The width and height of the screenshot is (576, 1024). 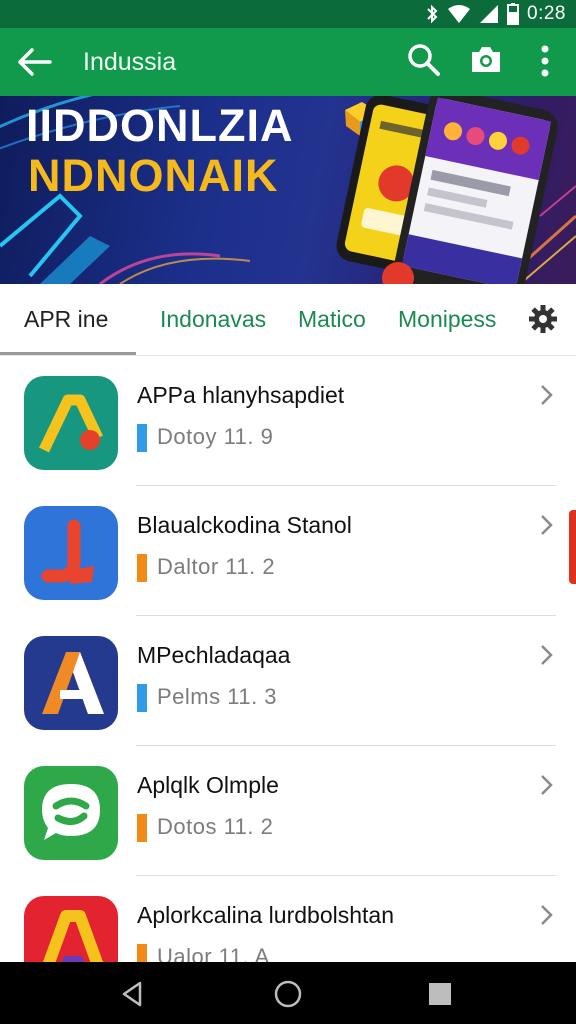 I want to click on camera-button, so click(x=486, y=60).